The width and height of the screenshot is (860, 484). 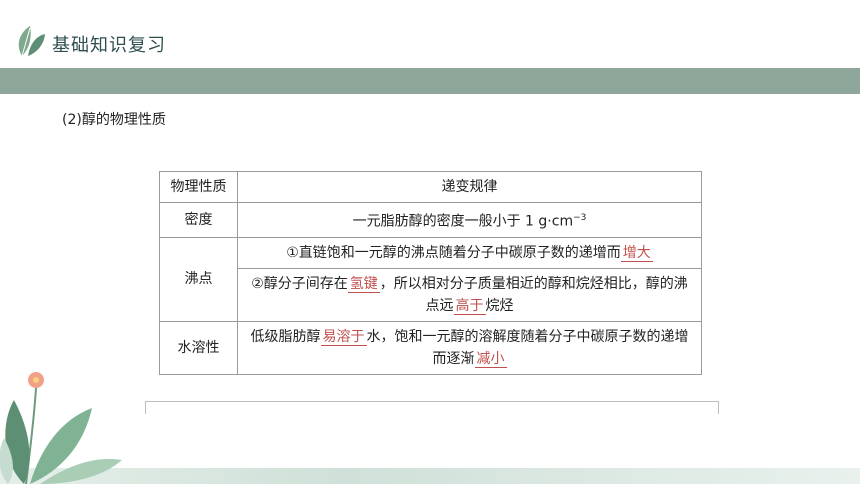 What do you see at coordinates (61, 428) in the screenshot?
I see `plant-decoration-icon` at bounding box center [61, 428].